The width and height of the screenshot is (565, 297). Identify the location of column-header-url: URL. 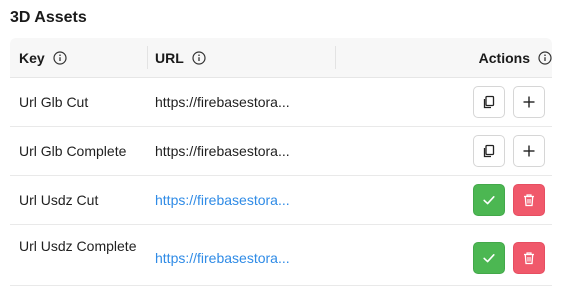
(180, 57).